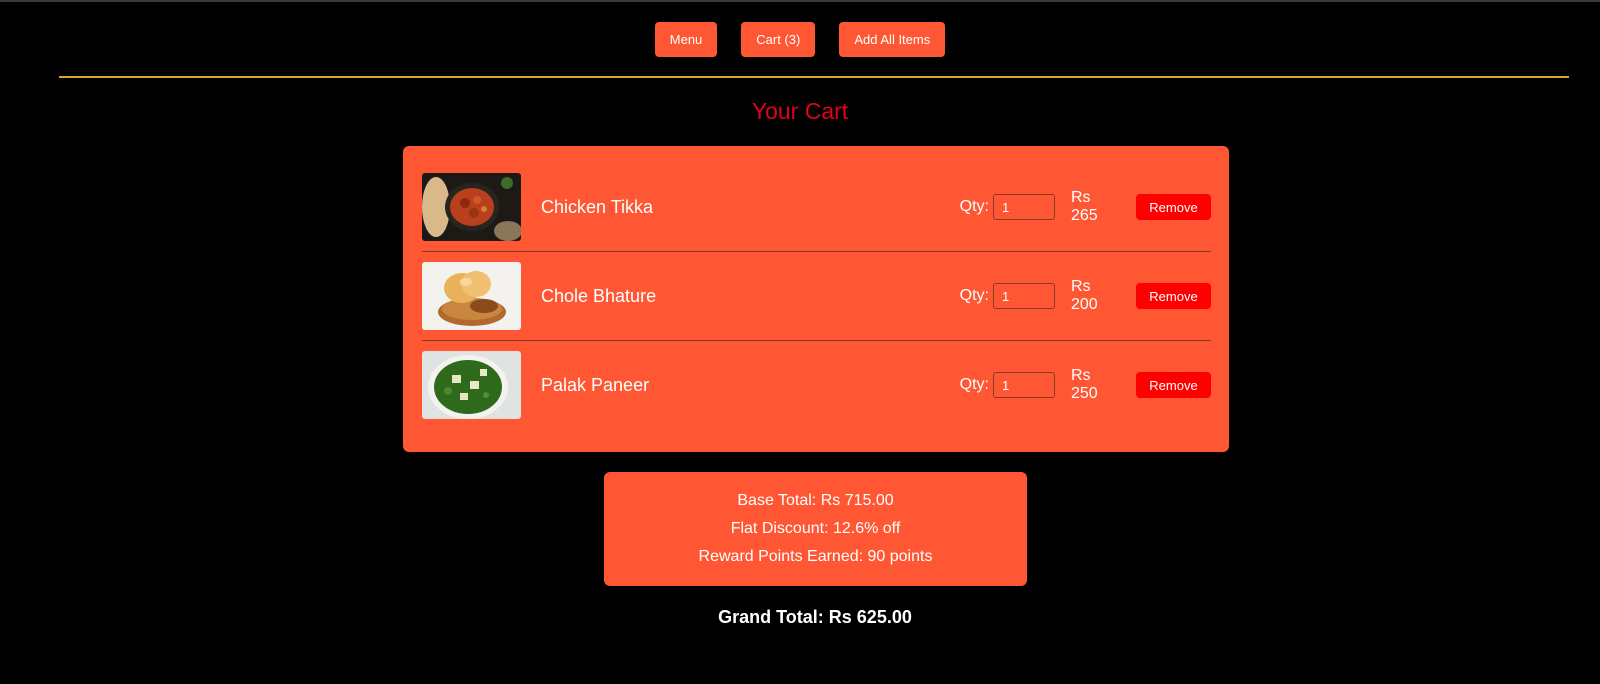 The height and width of the screenshot is (684, 1600). What do you see at coordinates (814, 77) in the screenshot?
I see `header-divider` at bounding box center [814, 77].